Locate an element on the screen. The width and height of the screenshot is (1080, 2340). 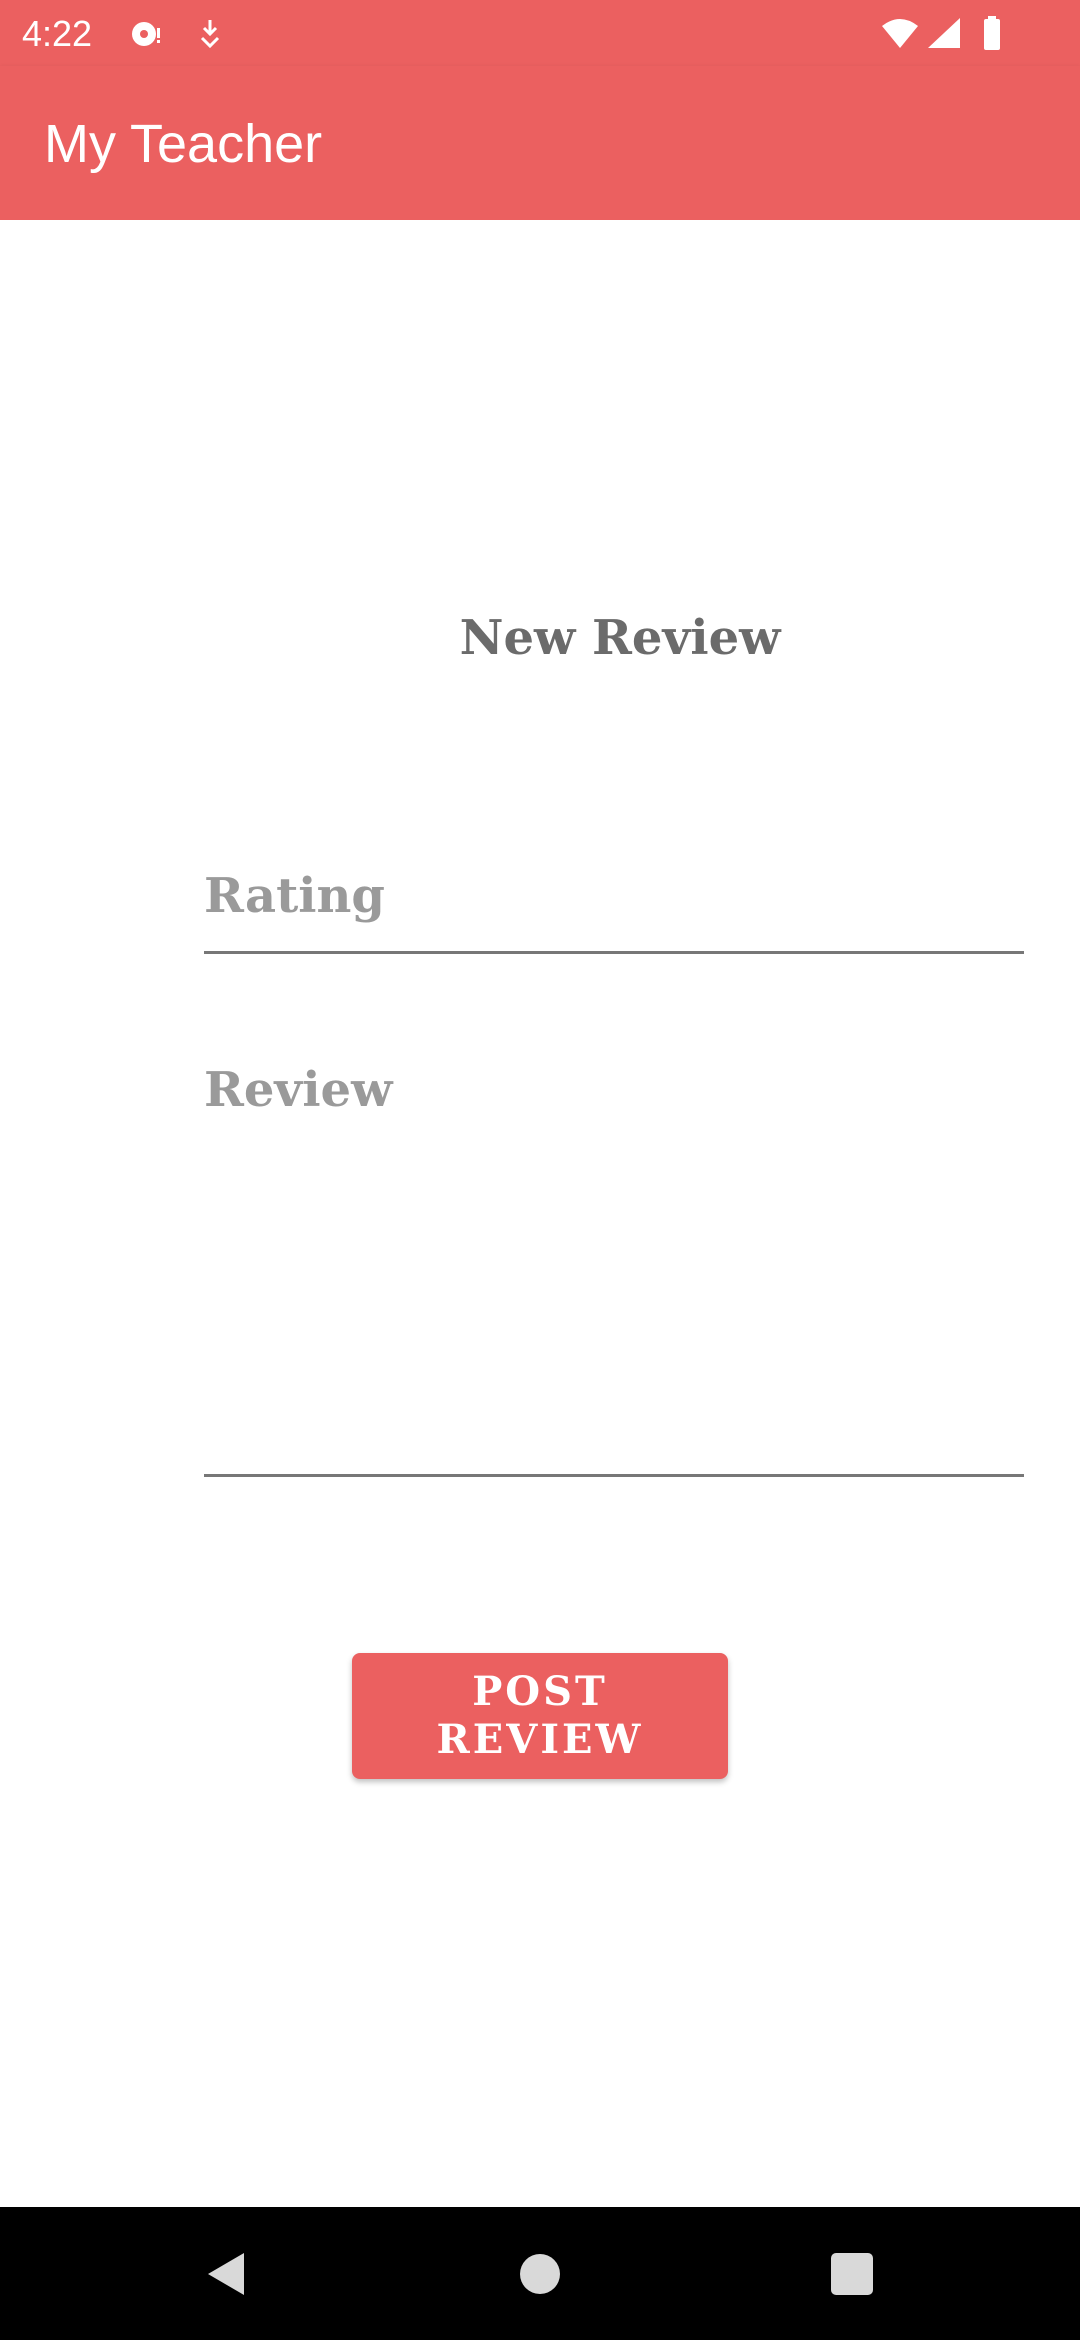
status-time: 4:22 is located at coordinates (57, 33).